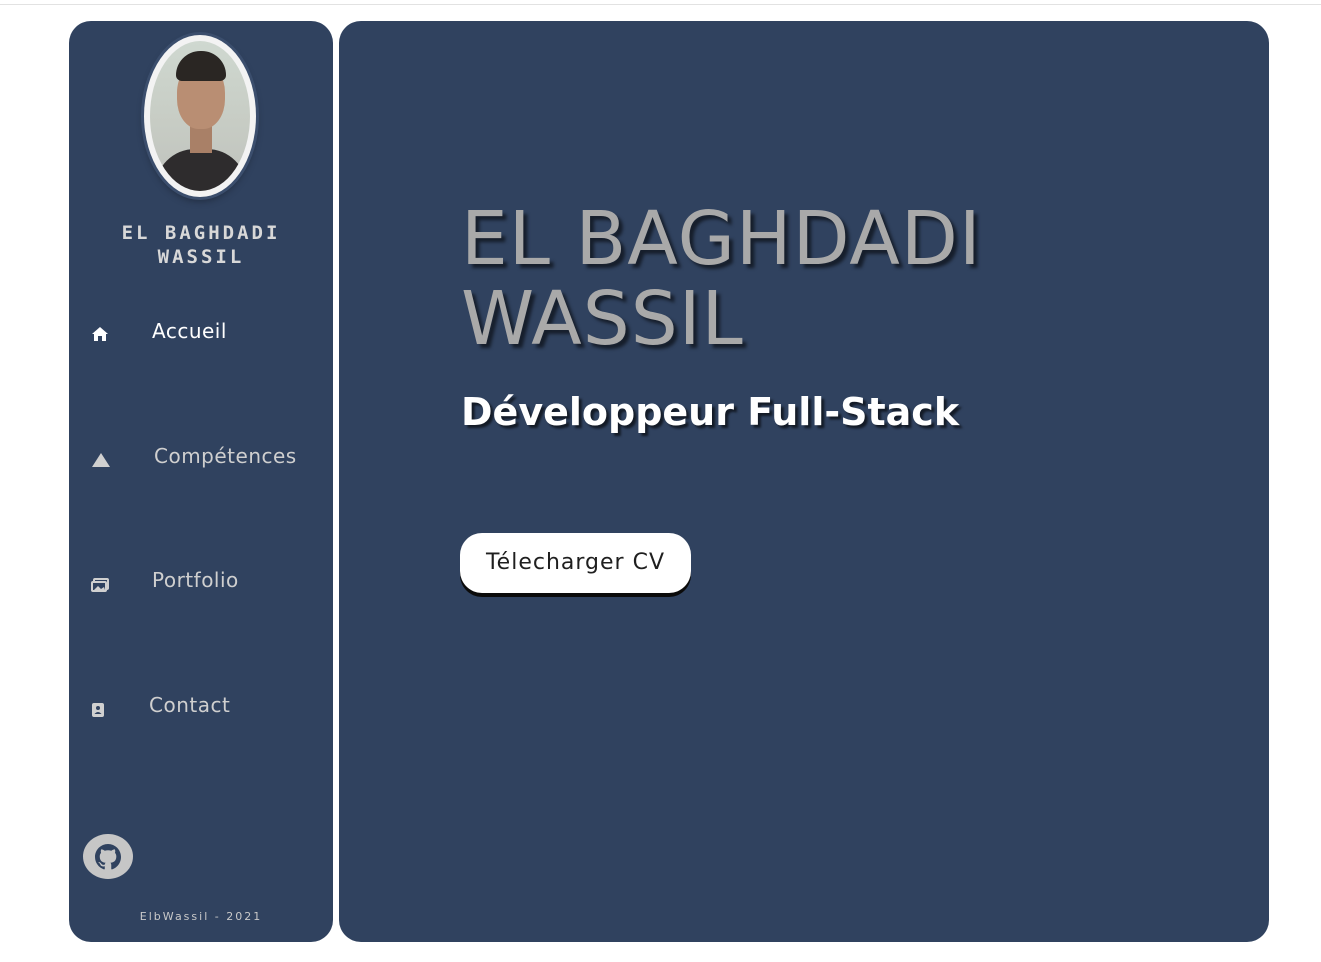 This screenshot has height=962, width=1321. What do you see at coordinates (189, 331) in the screenshot?
I see `nav-label-accueil: Accueil` at bounding box center [189, 331].